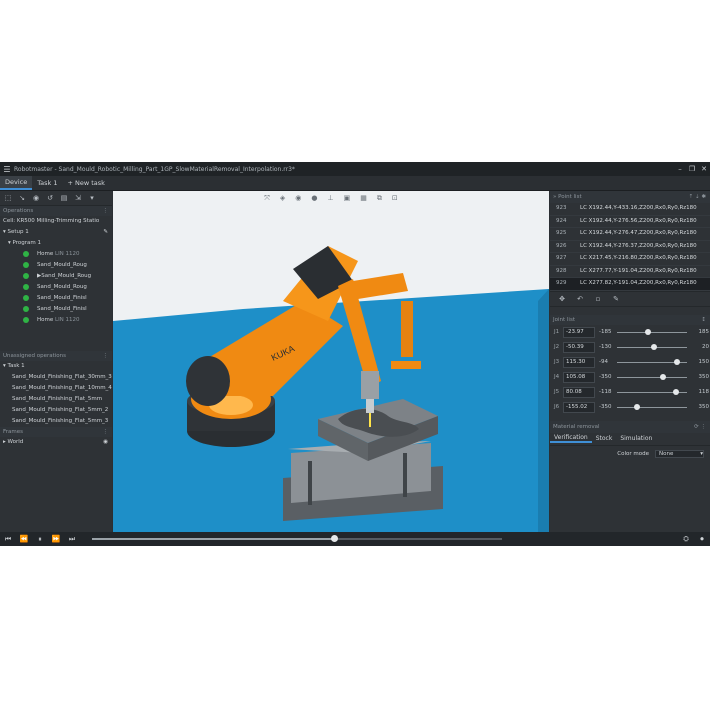 The image size is (710, 710). I want to click on operation-row: ▶Sand_Mould_Roug, so click(56, 276).